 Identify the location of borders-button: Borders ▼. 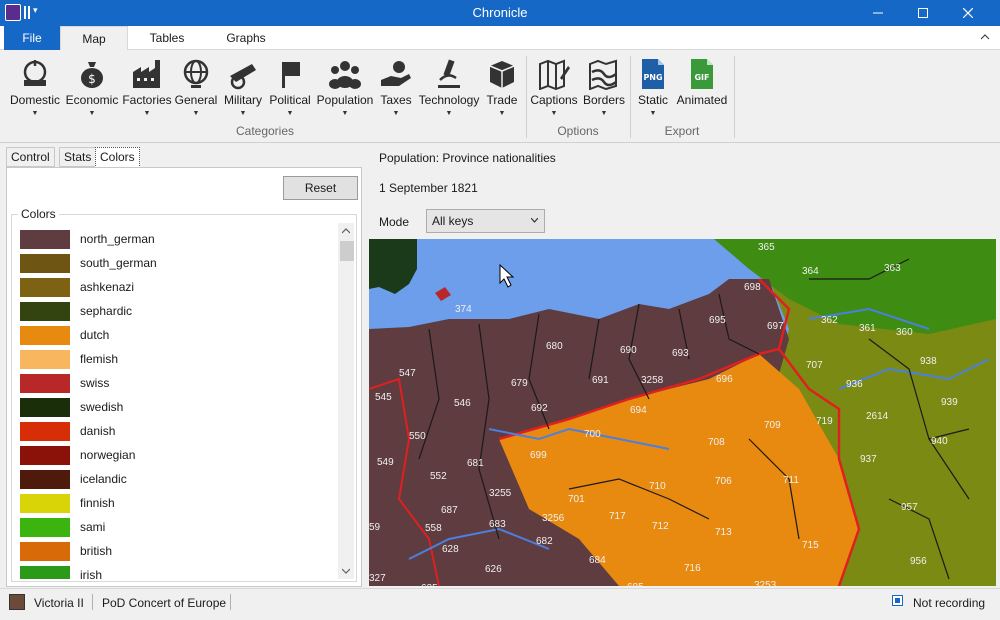
(604, 90).